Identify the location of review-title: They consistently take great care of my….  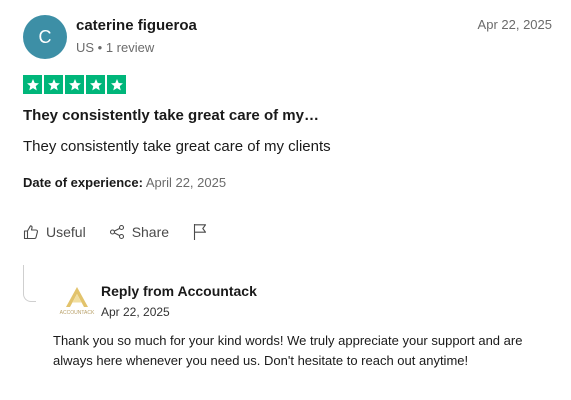
(171, 115).